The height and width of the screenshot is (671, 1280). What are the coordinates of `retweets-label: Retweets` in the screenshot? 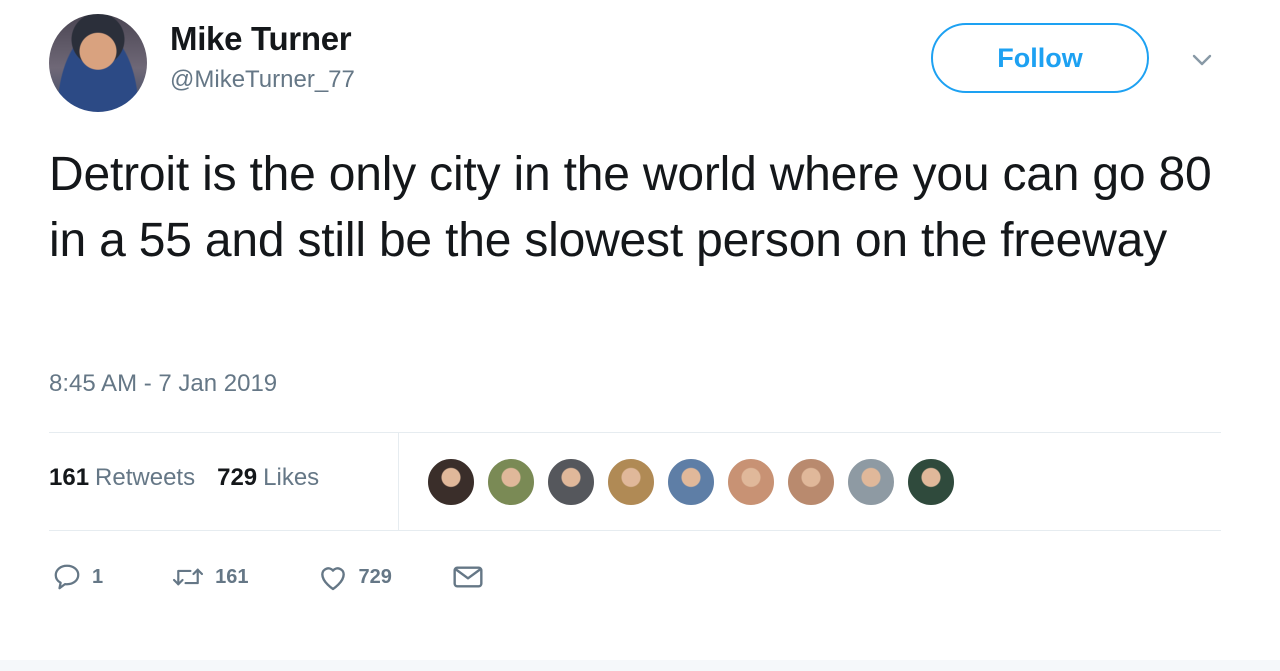 It's located at (145, 477).